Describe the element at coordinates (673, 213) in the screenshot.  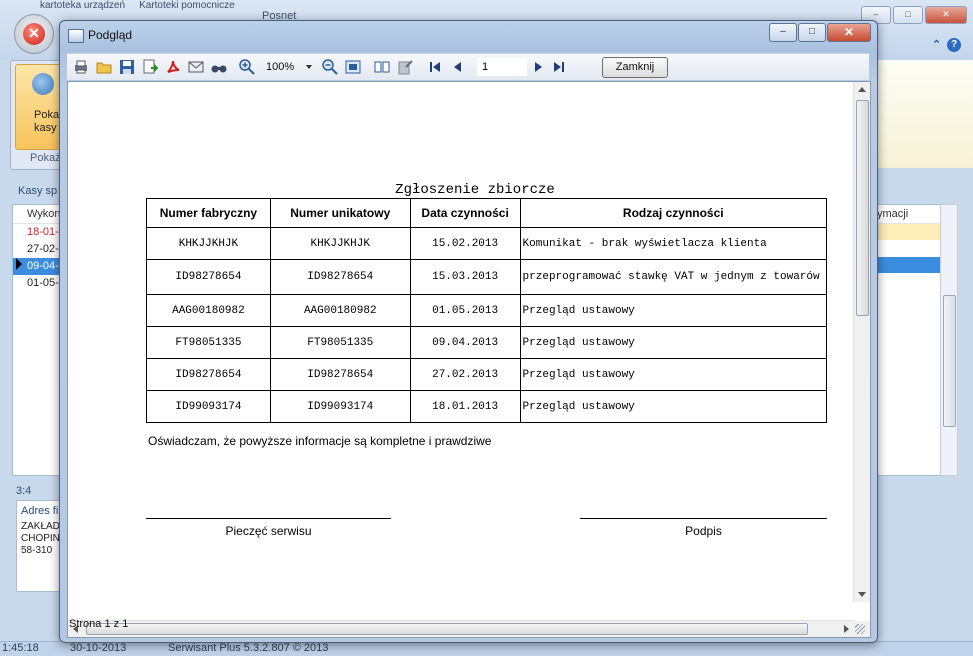
I see `column-header: Rodzaj czynności` at that location.